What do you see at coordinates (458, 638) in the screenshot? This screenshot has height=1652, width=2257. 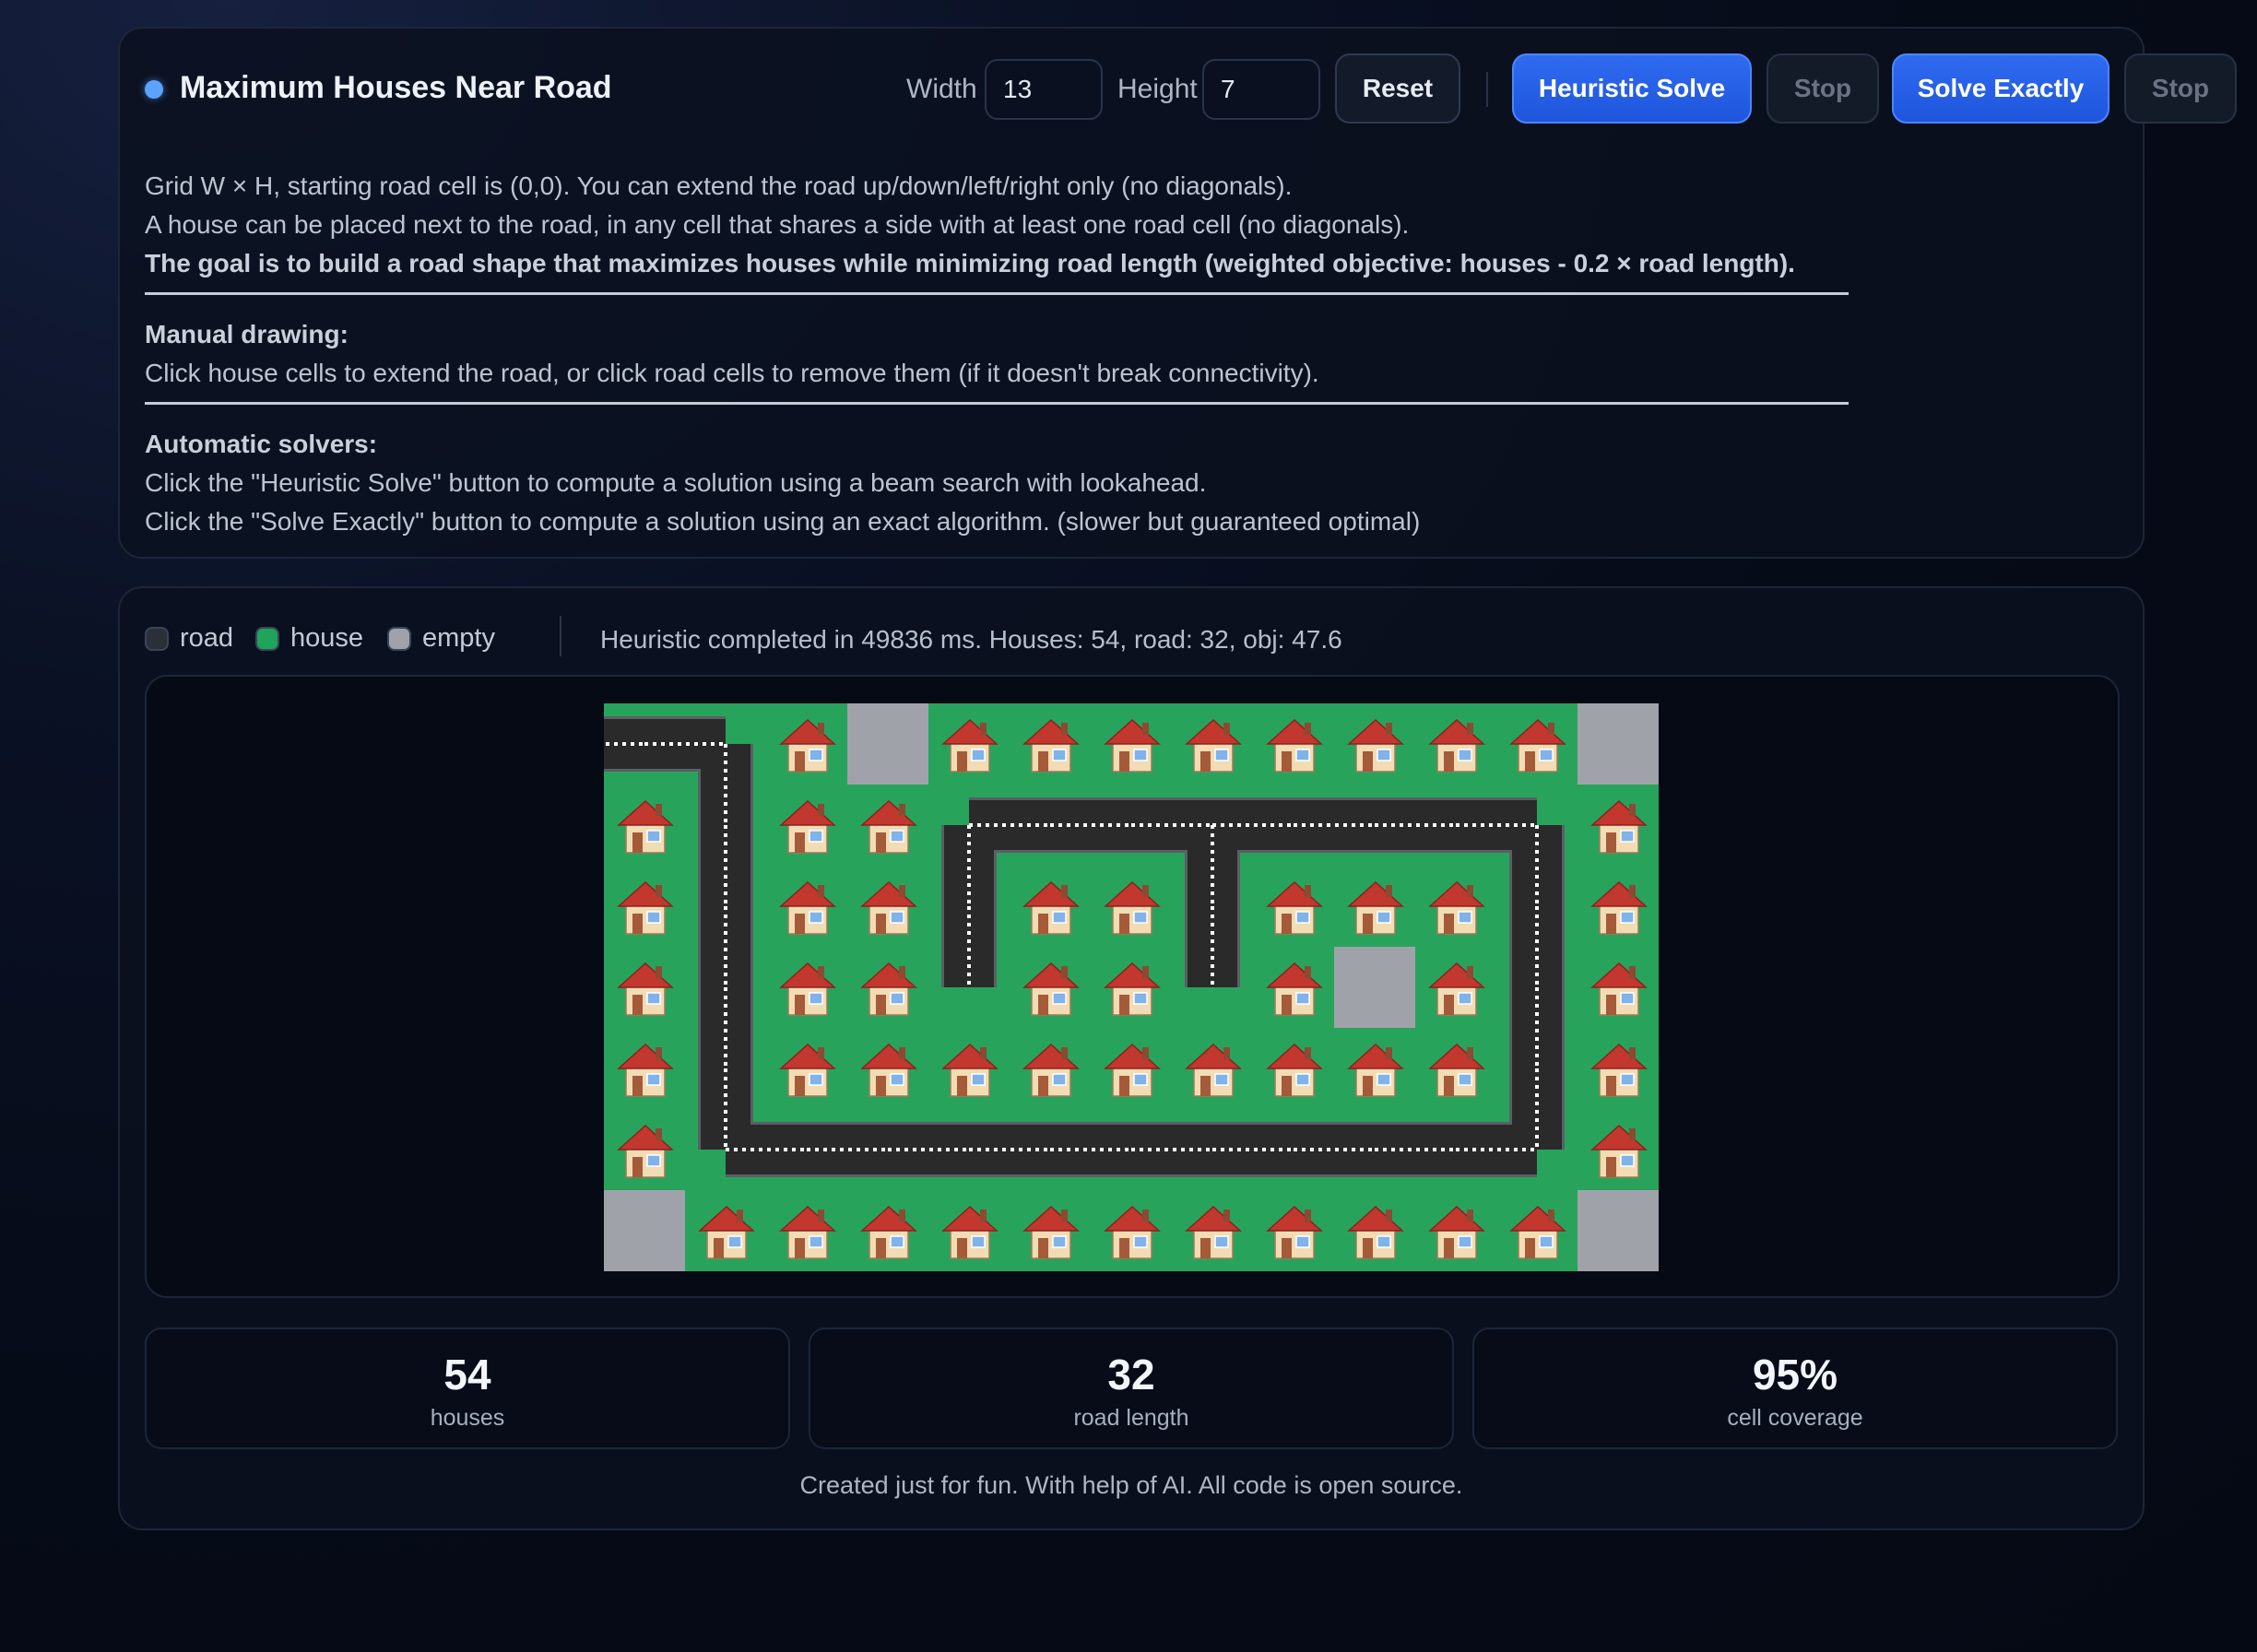 I see `legend-empty-label: empty` at bounding box center [458, 638].